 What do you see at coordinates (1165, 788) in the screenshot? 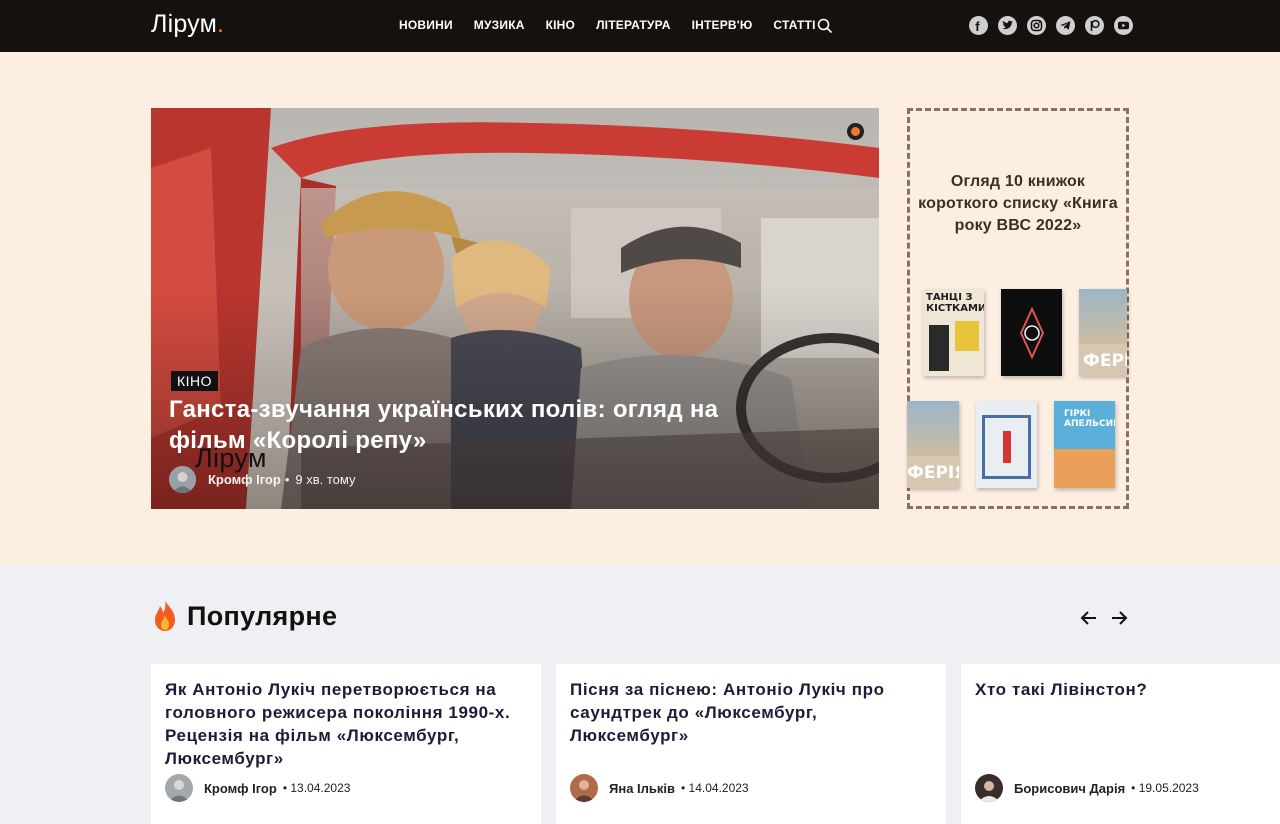
I see `publish-date: • 19.05.2023` at bounding box center [1165, 788].